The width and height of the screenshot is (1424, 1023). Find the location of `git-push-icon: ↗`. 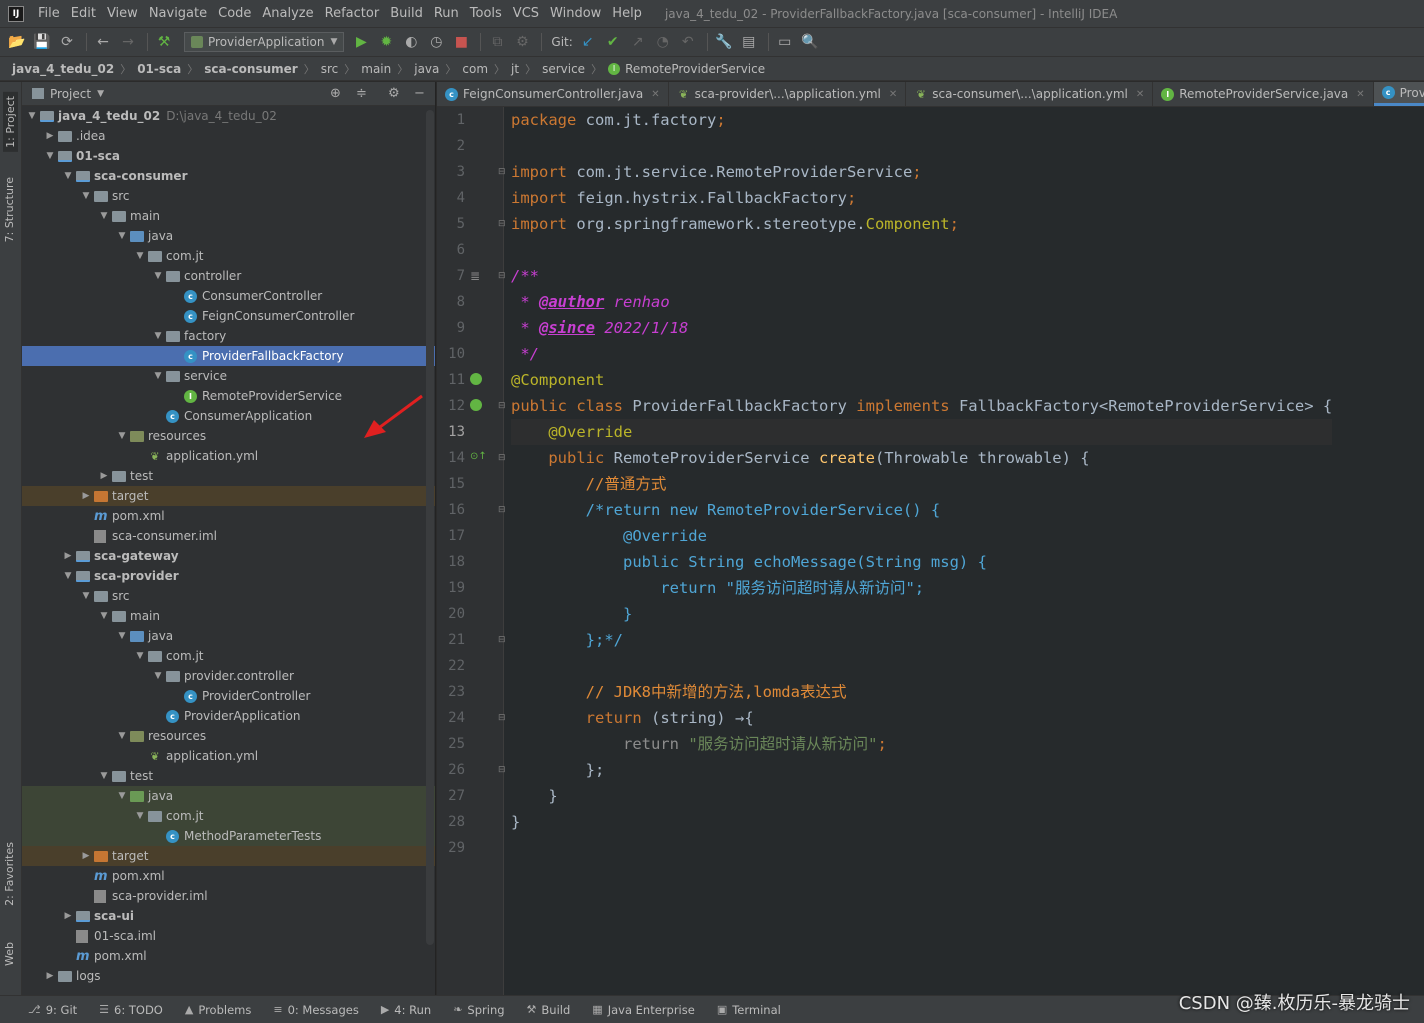

git-push-icon: ↗ is located at coordinates (638, 42).